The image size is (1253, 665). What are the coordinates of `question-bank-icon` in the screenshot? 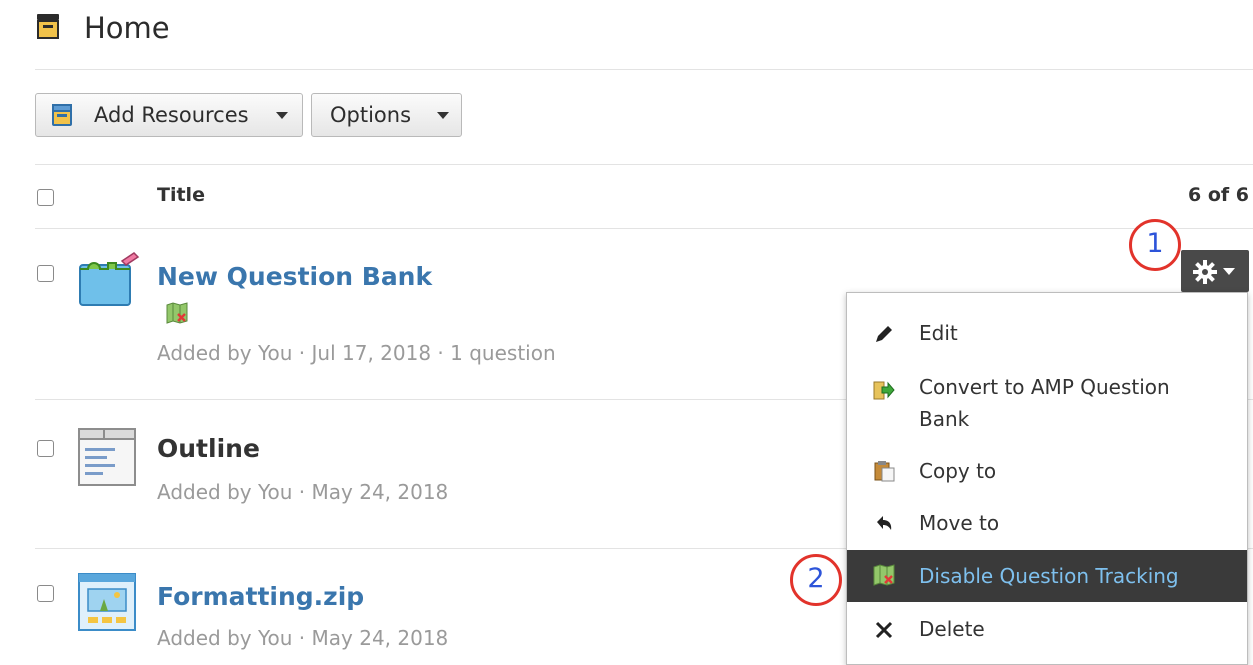 It's located at (109, 279).